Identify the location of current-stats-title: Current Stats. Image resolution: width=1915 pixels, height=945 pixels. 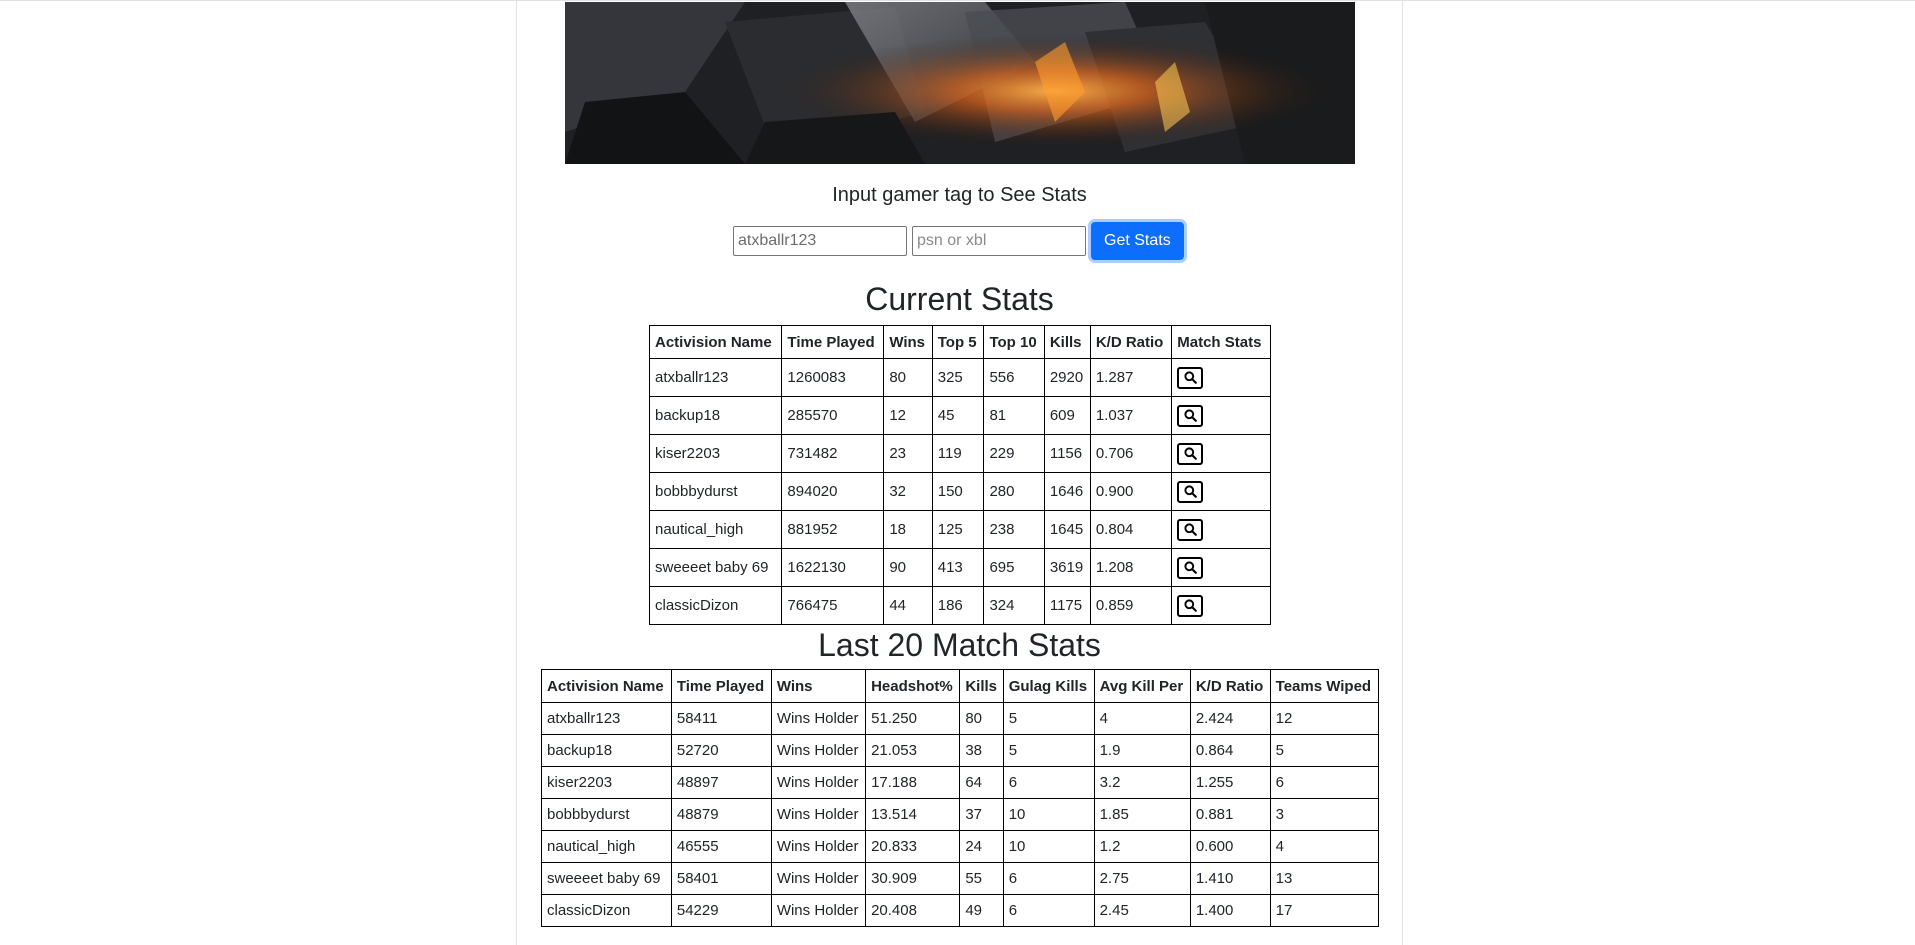
(959, 299).